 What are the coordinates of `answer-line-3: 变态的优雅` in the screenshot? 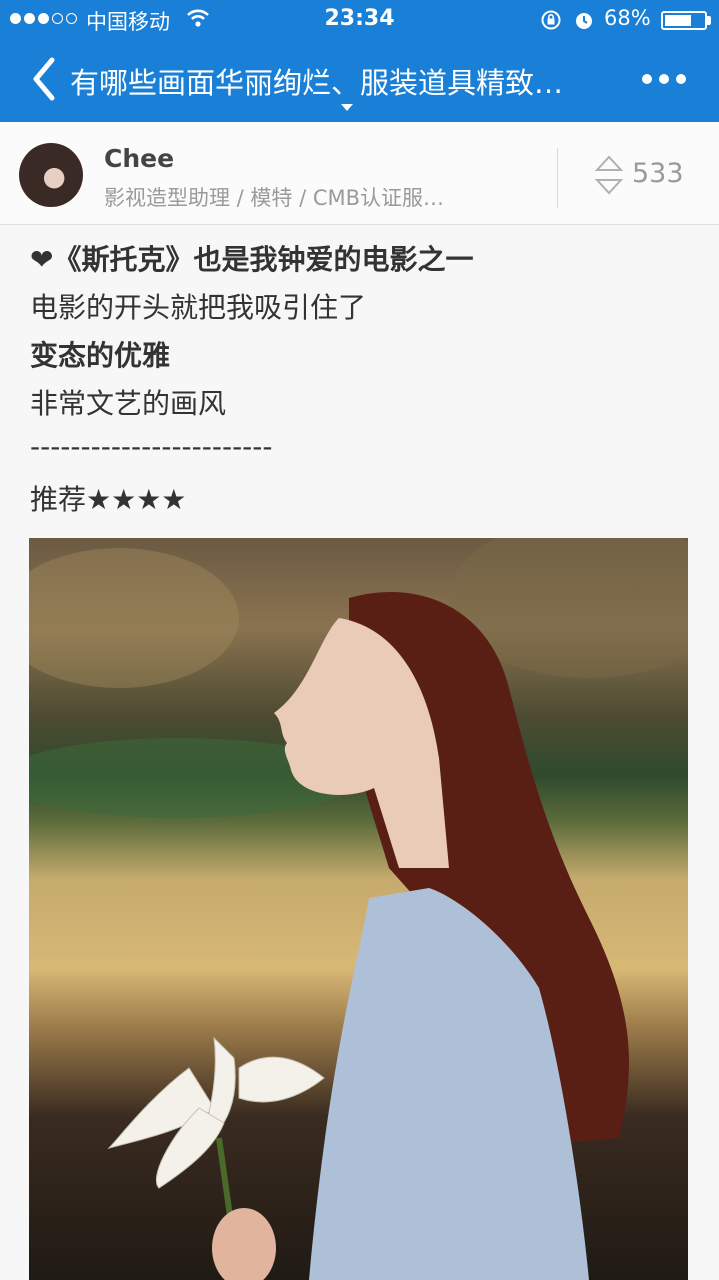 It's located at (100, 355).